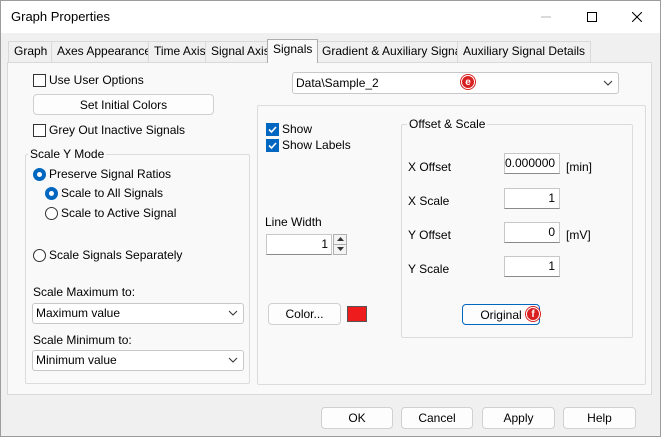 The image size is (661, 437). Describe the element at coordinates (31, 51) in the screenshot. I see `tab-graph: Graph` at that location.